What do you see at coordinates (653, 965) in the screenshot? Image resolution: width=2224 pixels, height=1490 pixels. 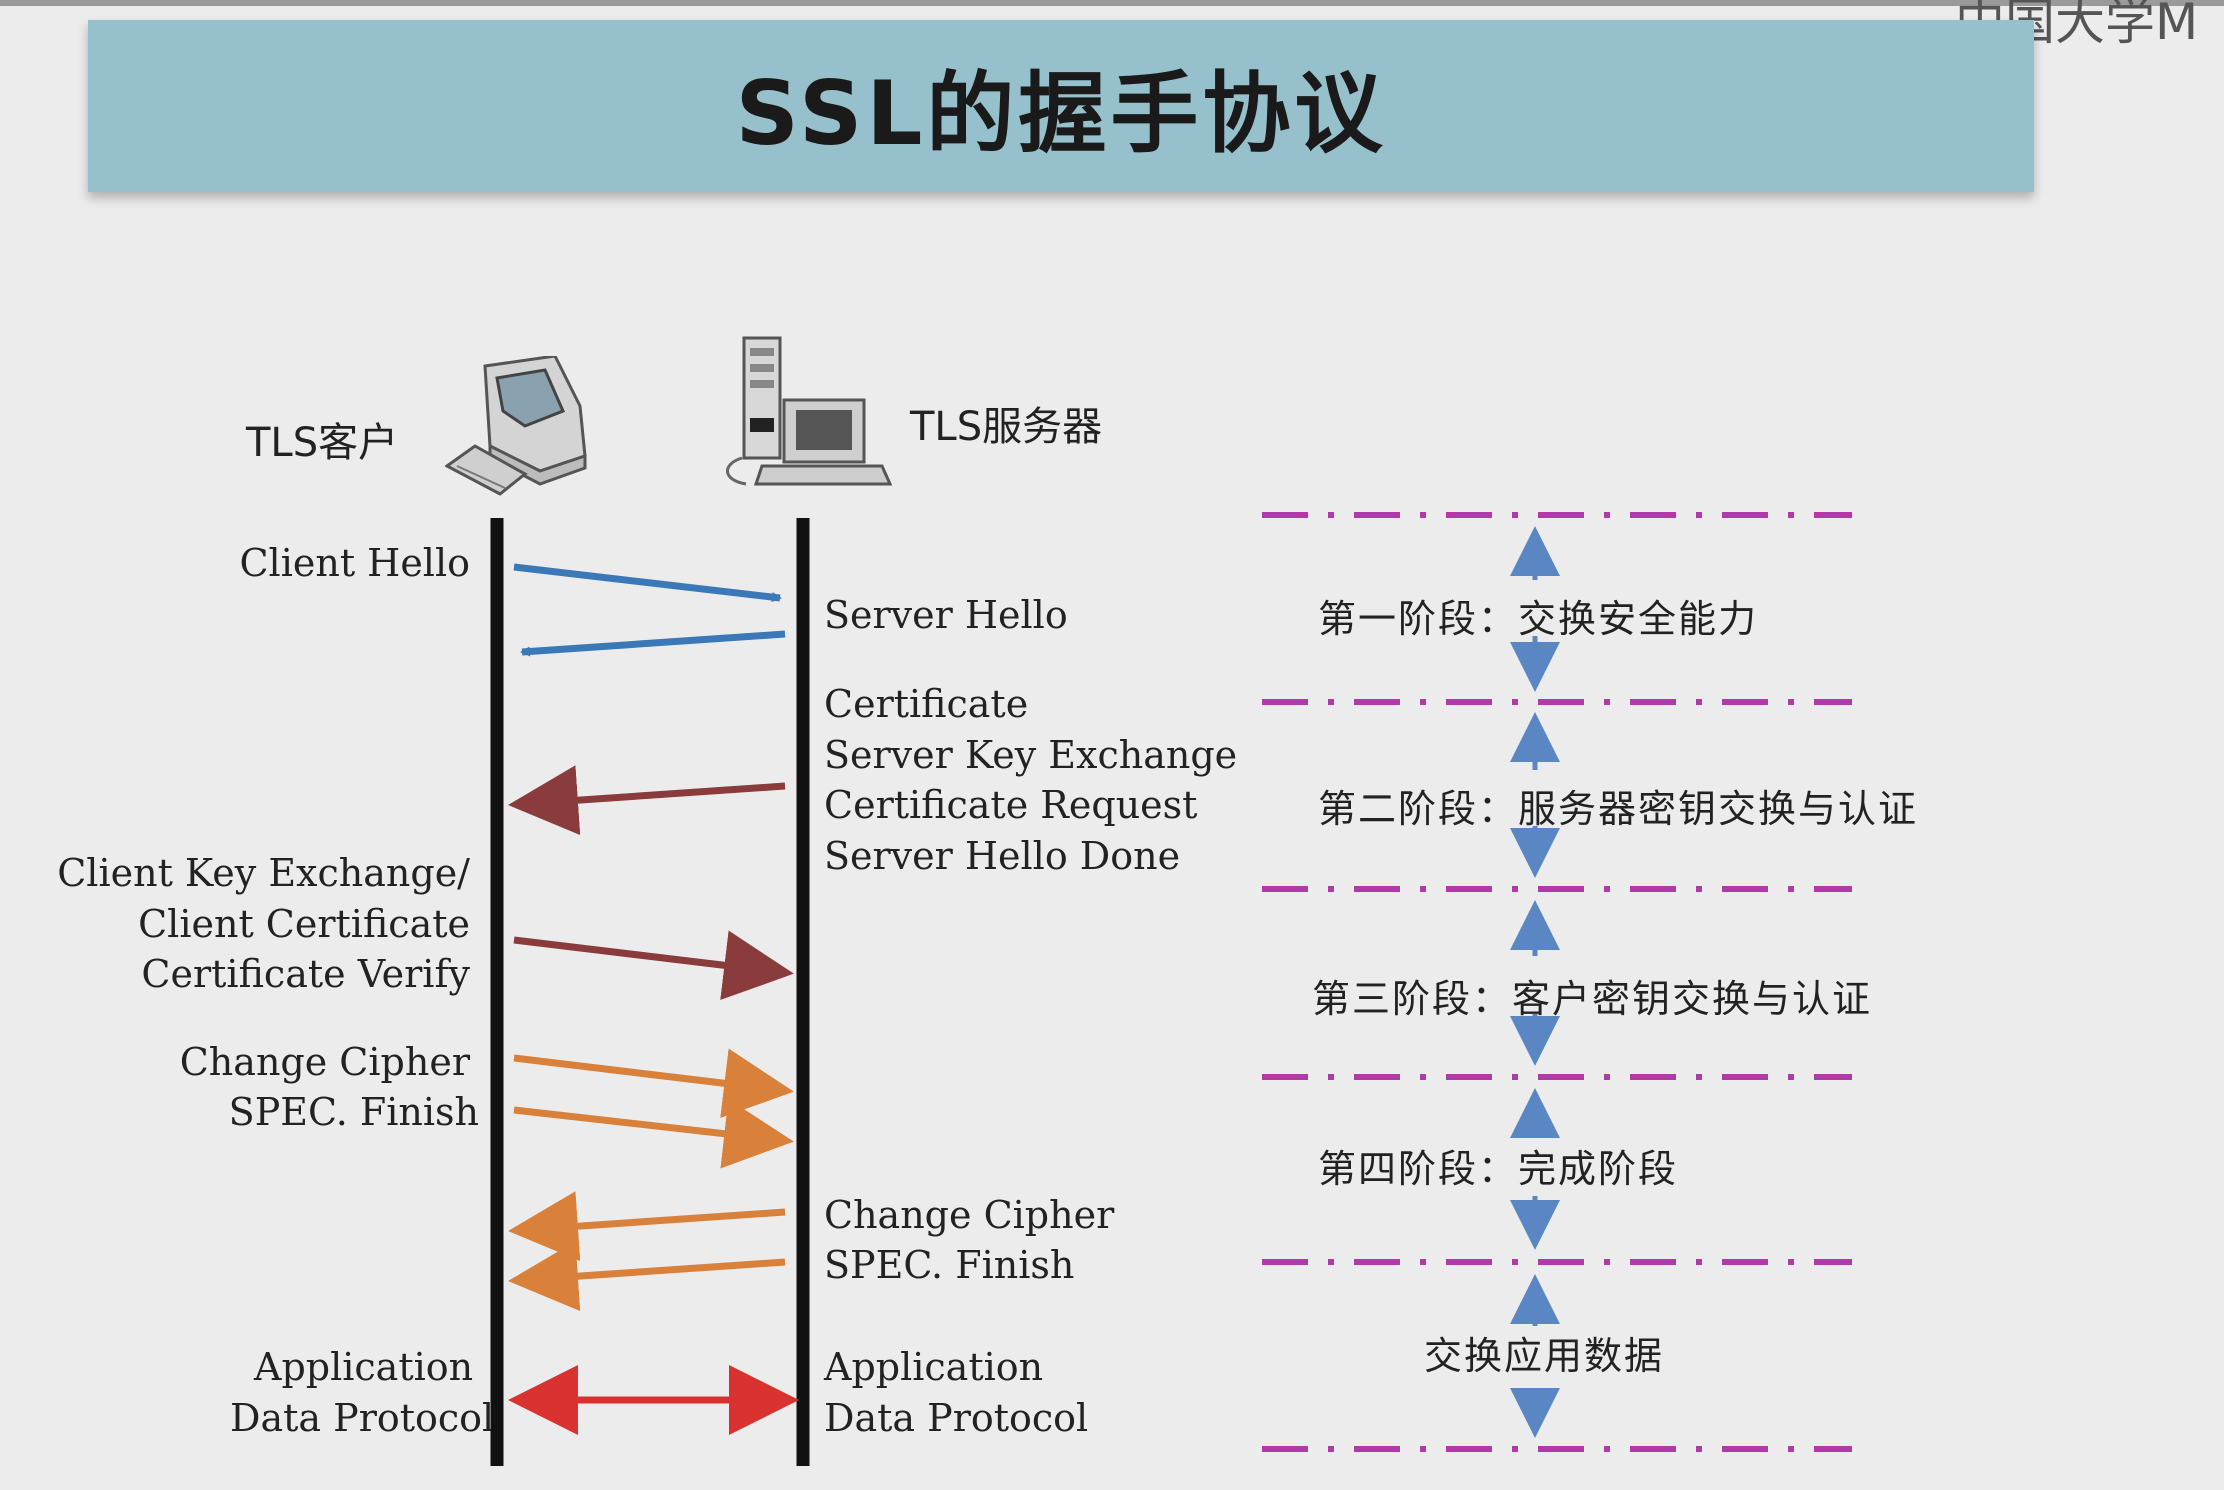 I see `arrow-client-key-exchange` at bounding box center [653, 965].